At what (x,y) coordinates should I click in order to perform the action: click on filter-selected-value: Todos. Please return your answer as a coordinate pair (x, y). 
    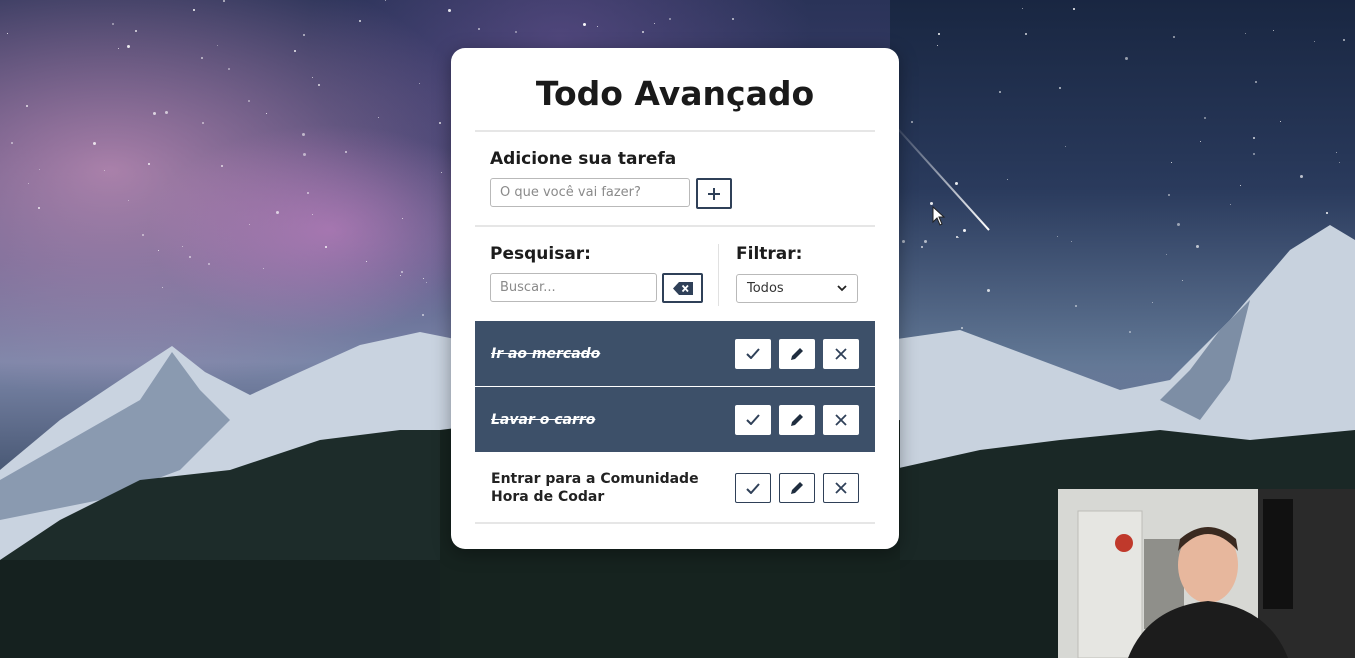
    Looking at the image, I should click on (765, 288).